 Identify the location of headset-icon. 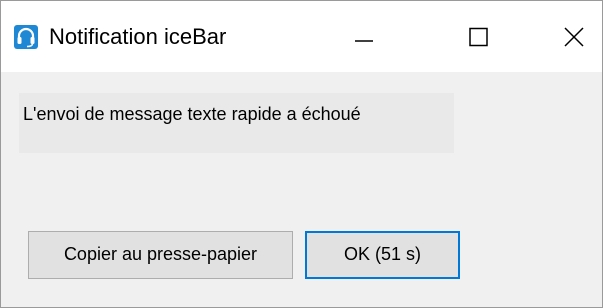
(26, 37).